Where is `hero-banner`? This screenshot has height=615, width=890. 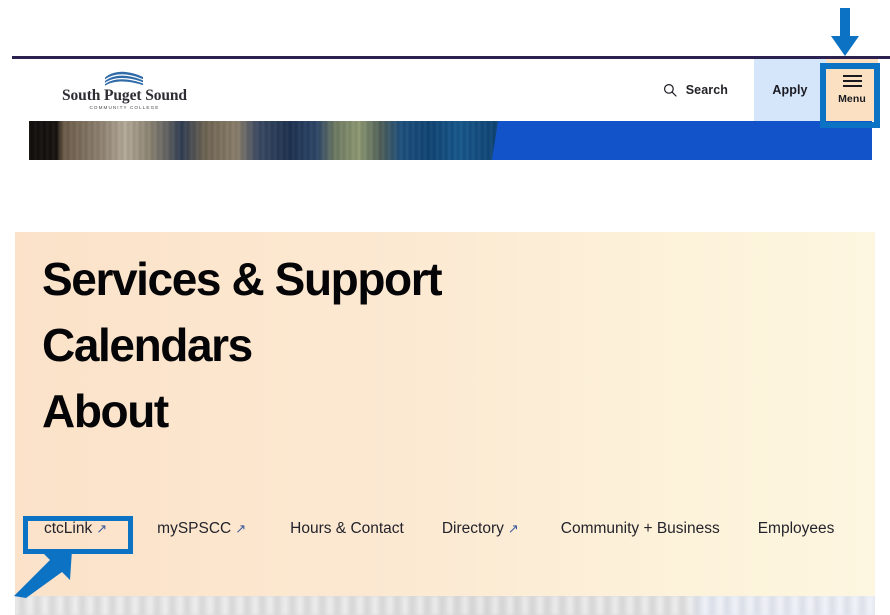
hero-banner is located at coordinates (450, 140).